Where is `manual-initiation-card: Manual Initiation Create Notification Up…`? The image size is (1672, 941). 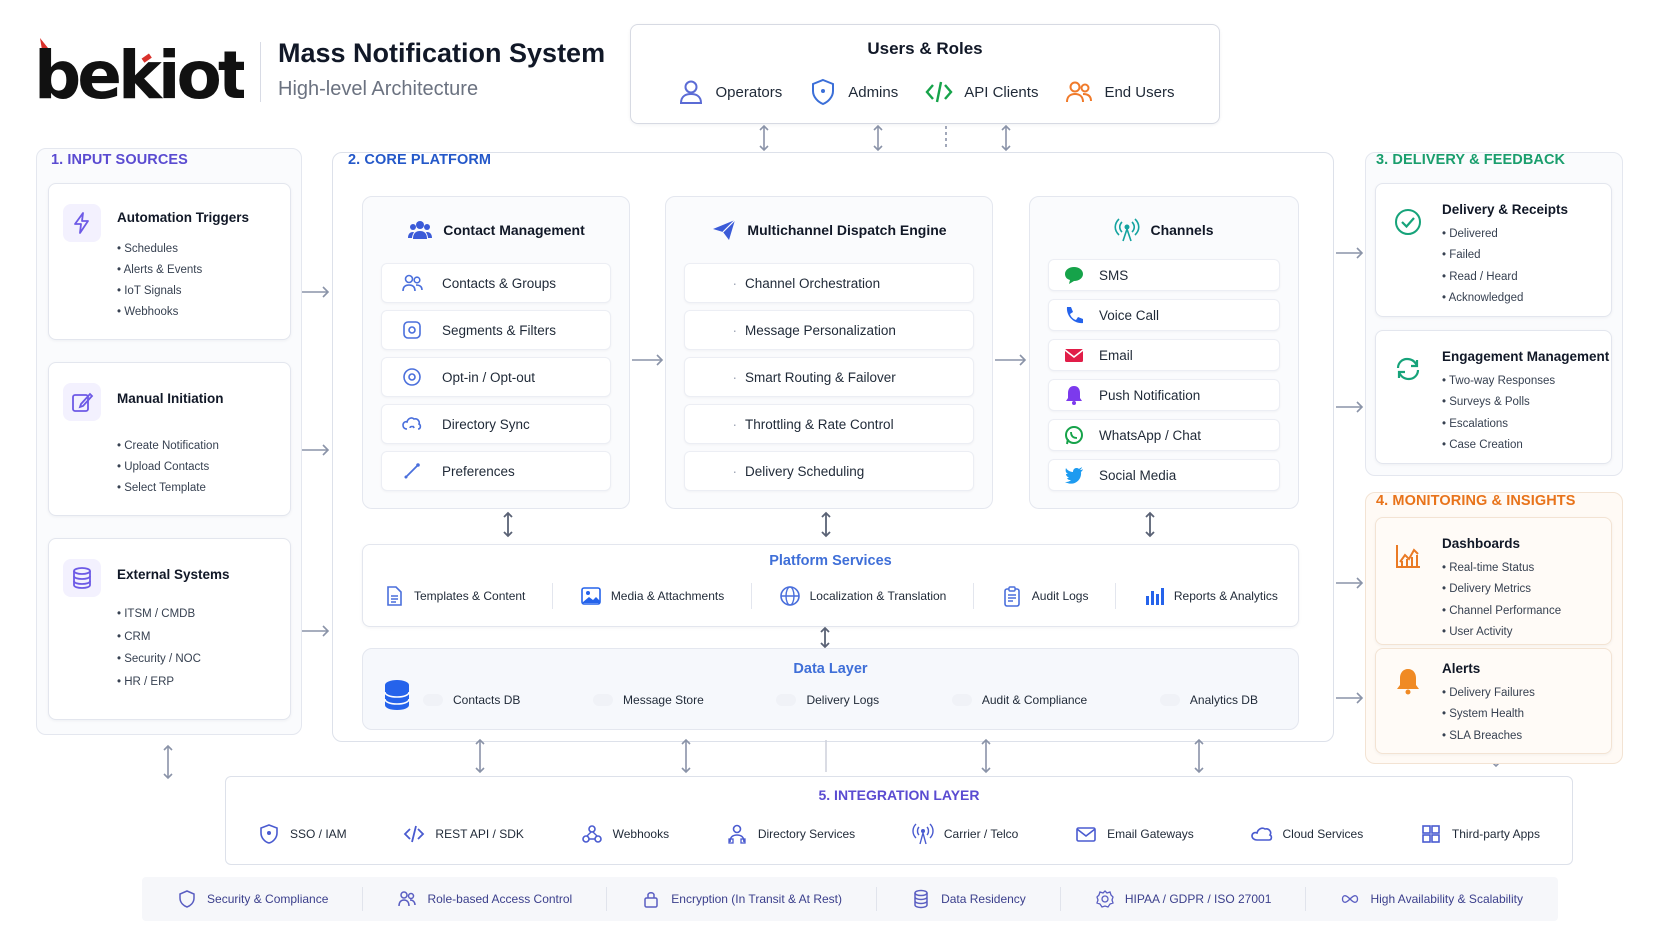
manual-initiation-card: Manual Initiation Create Notification Up… is located at coordinates (169, 439).